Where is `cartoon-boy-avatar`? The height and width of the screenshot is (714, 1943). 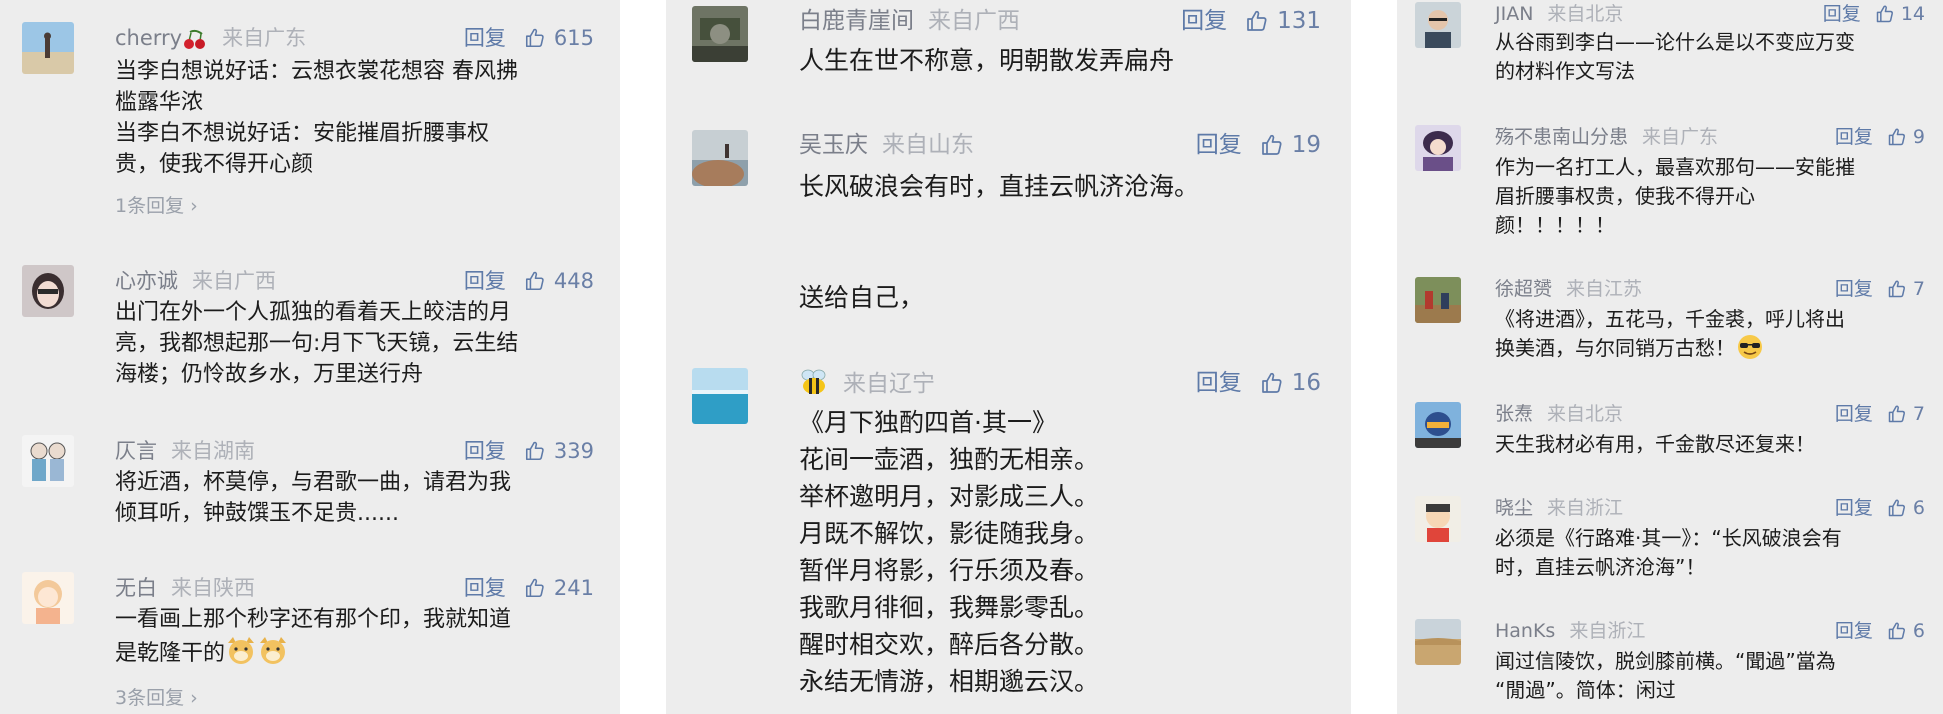
cartoon-boy-avatar is located at coordinates (1438, 519).